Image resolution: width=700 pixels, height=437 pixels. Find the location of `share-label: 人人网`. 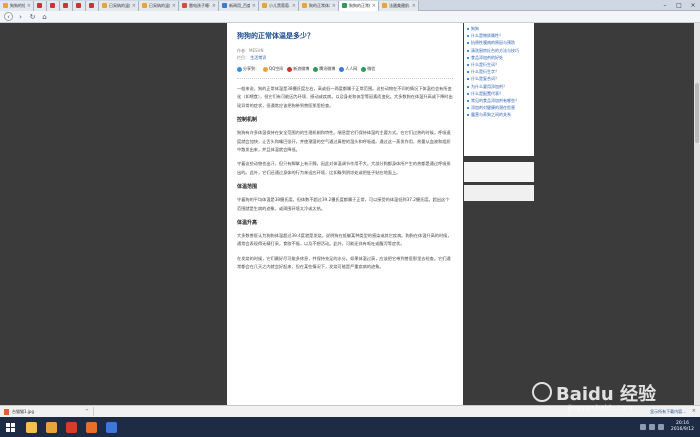

share-label: 人人网 is located at coordinates (351, 68).